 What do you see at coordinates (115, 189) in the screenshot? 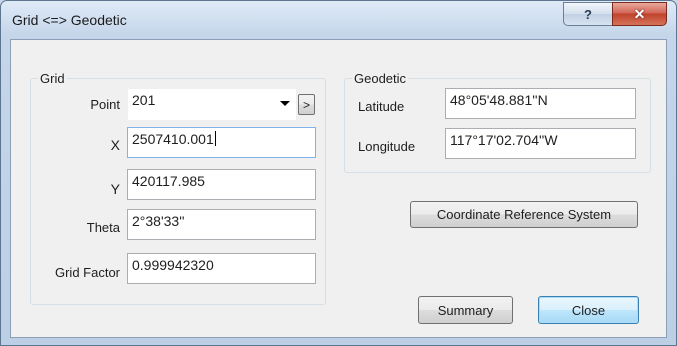
I see `y-label: Y` at bounding box center [115, 189].